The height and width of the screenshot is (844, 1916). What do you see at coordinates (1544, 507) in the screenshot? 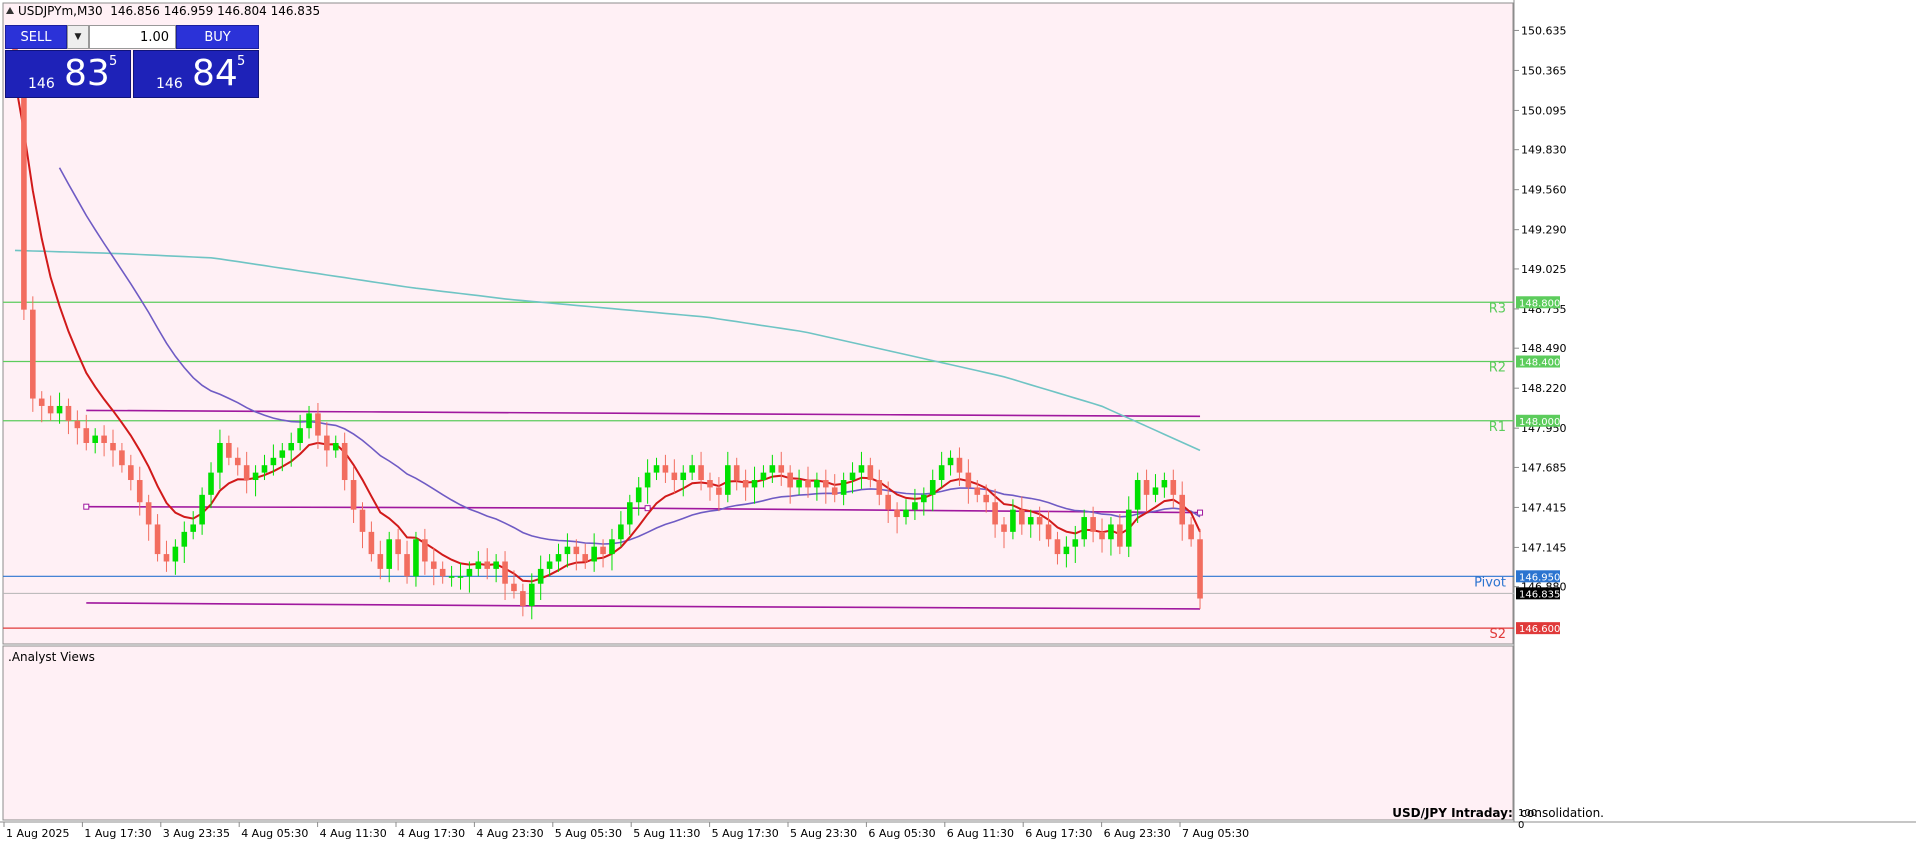
I see `price-tick-label: 147.415` at bounding box center [1544, 507].